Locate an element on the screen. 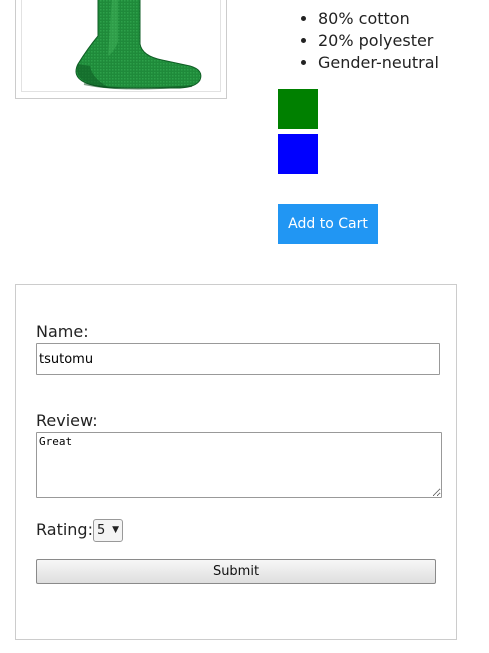  rating-value: 5 is located at coordinates (101, 530).